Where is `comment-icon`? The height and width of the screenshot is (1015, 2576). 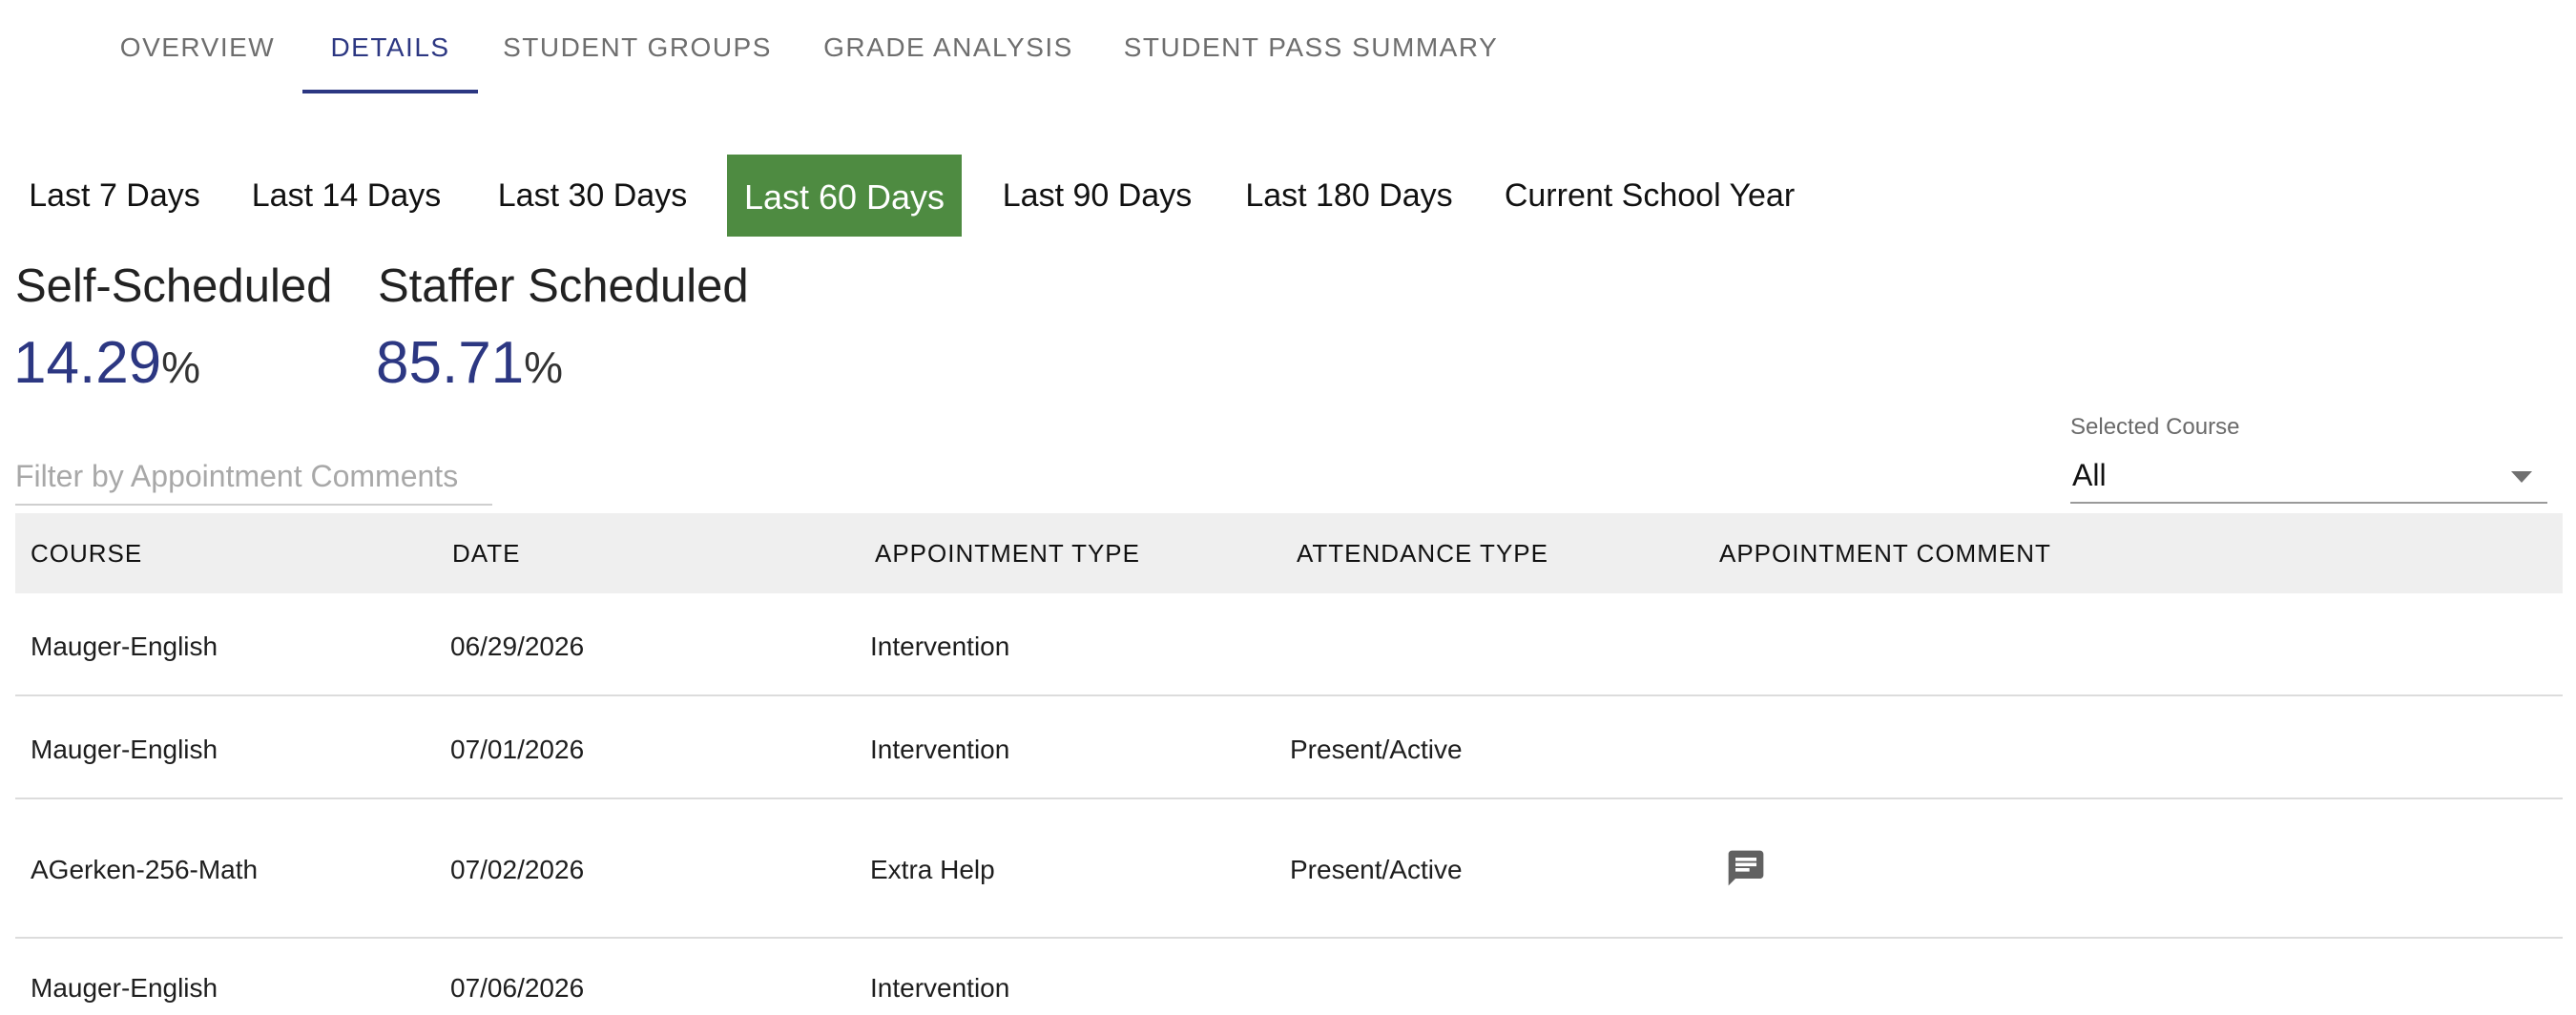
comment-icon is located at coordinates (1746, 868).